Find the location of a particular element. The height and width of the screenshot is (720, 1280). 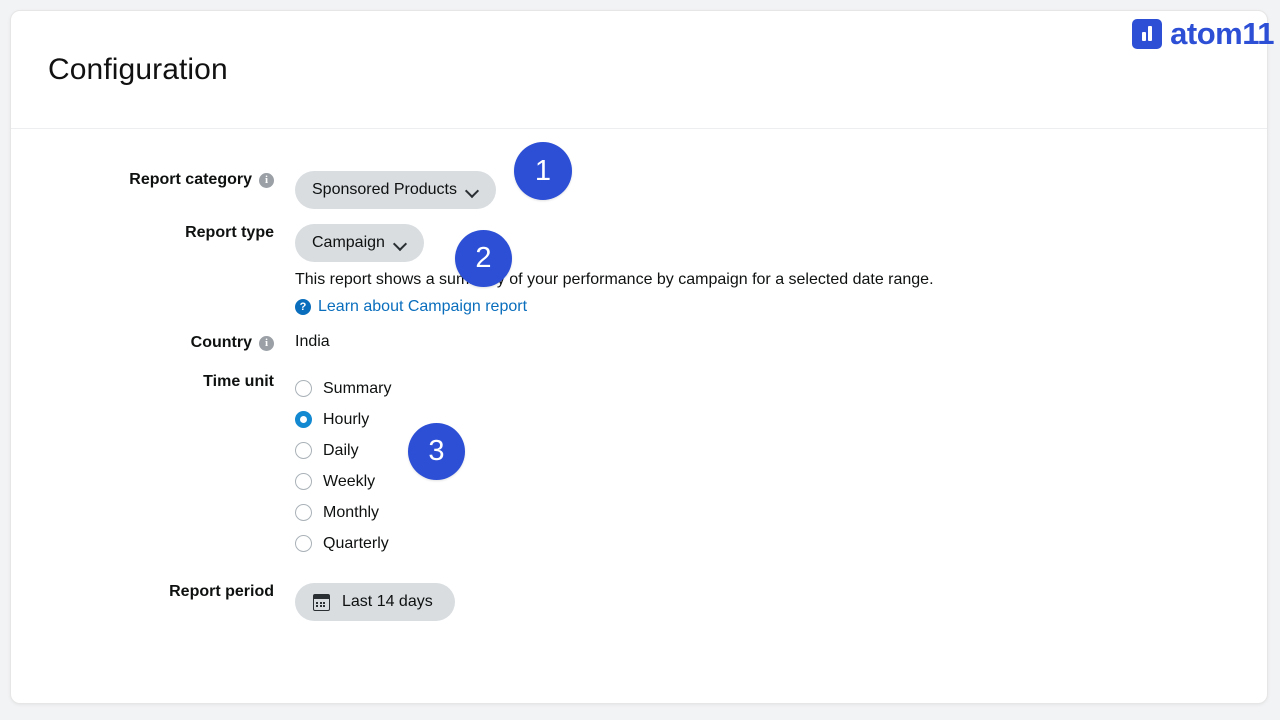

learn-about-report-link: ? Learn about Campaign report is located at coordinates (411, 307).